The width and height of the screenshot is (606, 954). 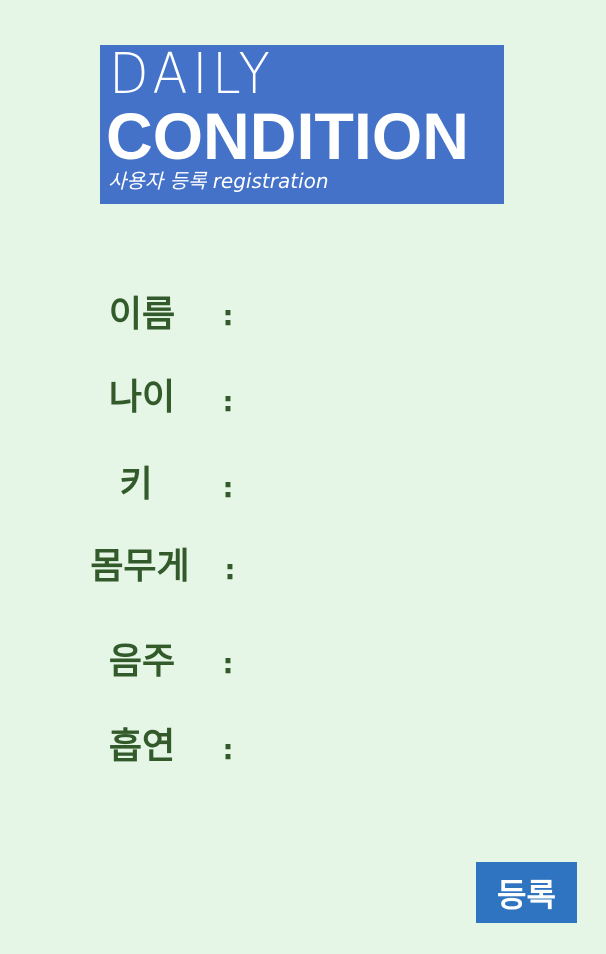 I want to click on age-input, so click(x=397, y=401).